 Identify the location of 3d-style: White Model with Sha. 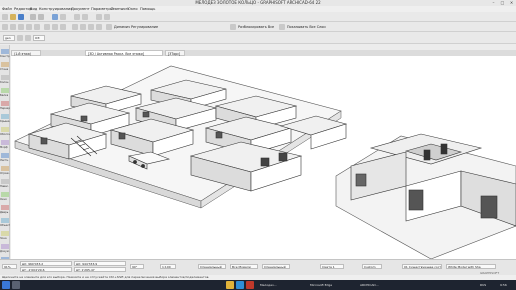
(471, 266).